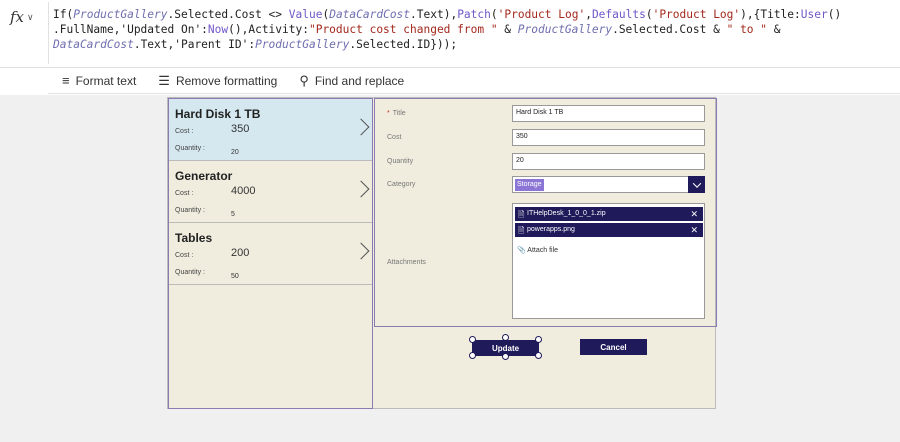 Image resolution: width=900 pixels, height=442 pixels. What do you see at coordinates (403, 44) in the screenshot?
I see `formula-token: .Selected.ID}));` at bounding box center [403, 44].